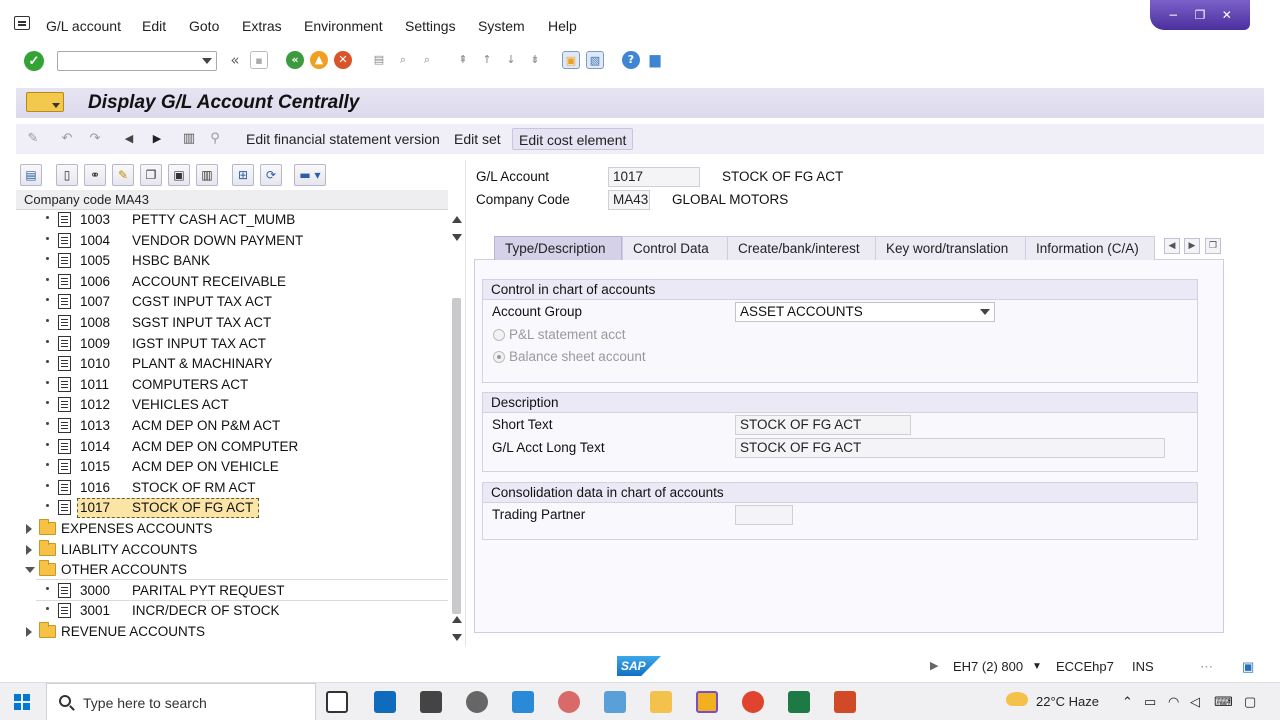  What do you see at coordinates (232, 323) in the screenshot?
I see `tree-row-account: 1008 SGST INPUT TAX ACT` at bounding box center [232, 323].